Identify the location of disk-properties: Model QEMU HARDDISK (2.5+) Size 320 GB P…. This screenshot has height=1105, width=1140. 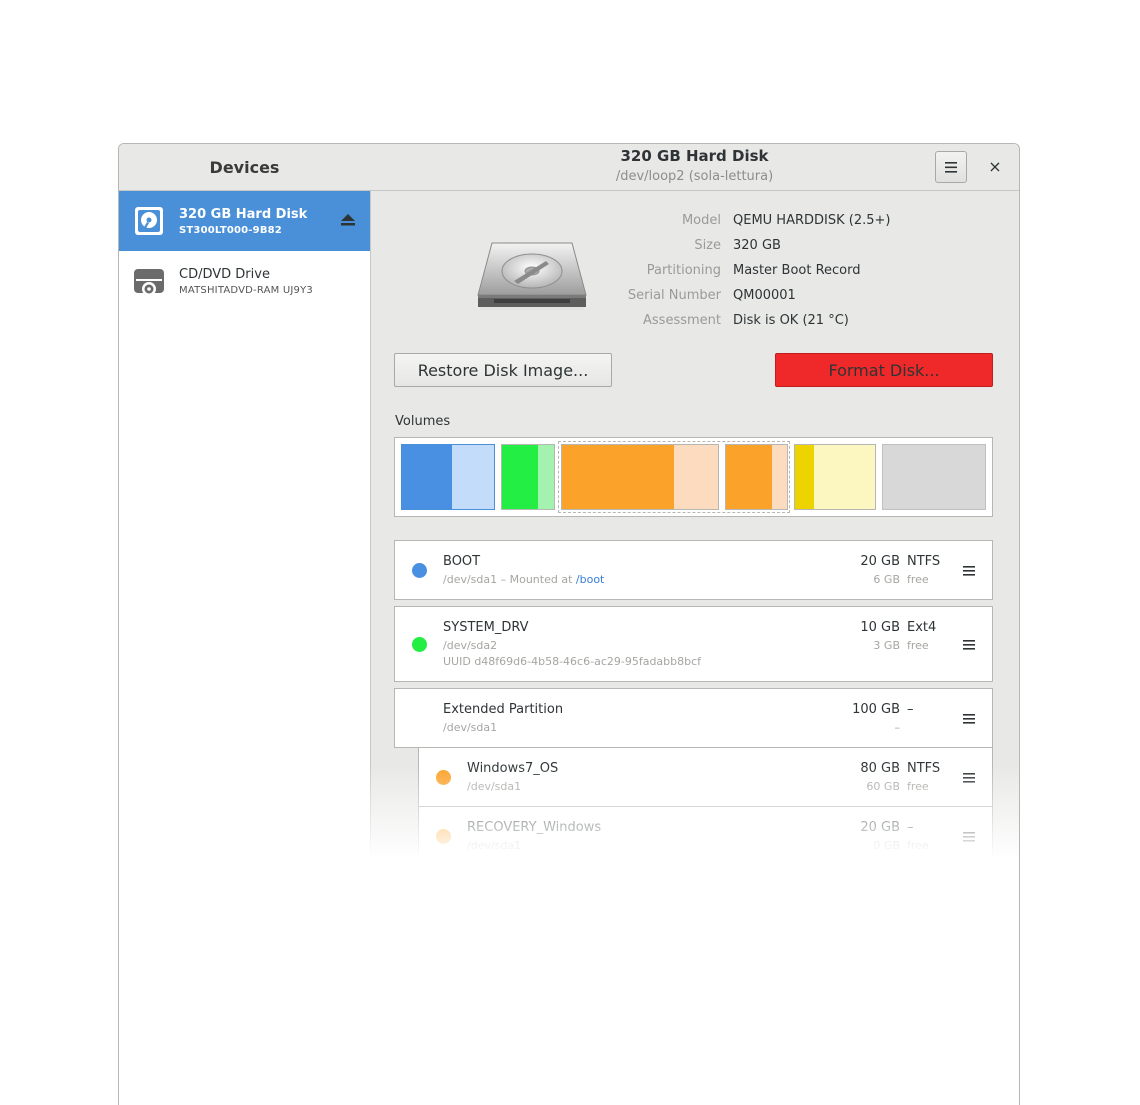
(745, 275).